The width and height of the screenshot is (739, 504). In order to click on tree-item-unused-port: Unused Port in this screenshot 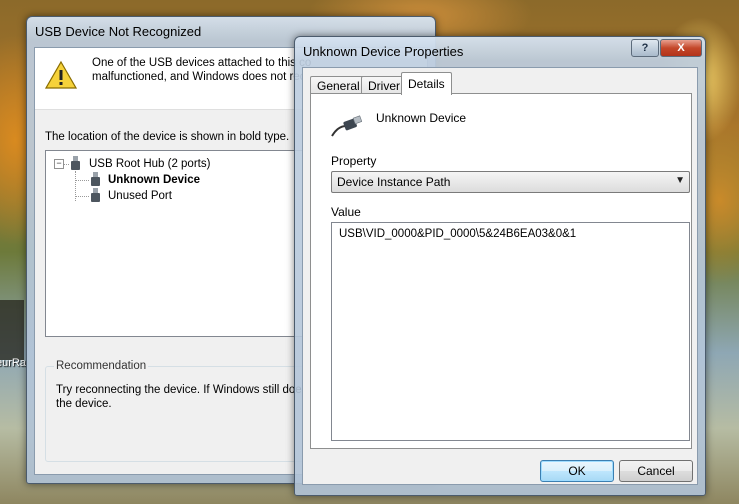, I will do `click(140, 196)`.